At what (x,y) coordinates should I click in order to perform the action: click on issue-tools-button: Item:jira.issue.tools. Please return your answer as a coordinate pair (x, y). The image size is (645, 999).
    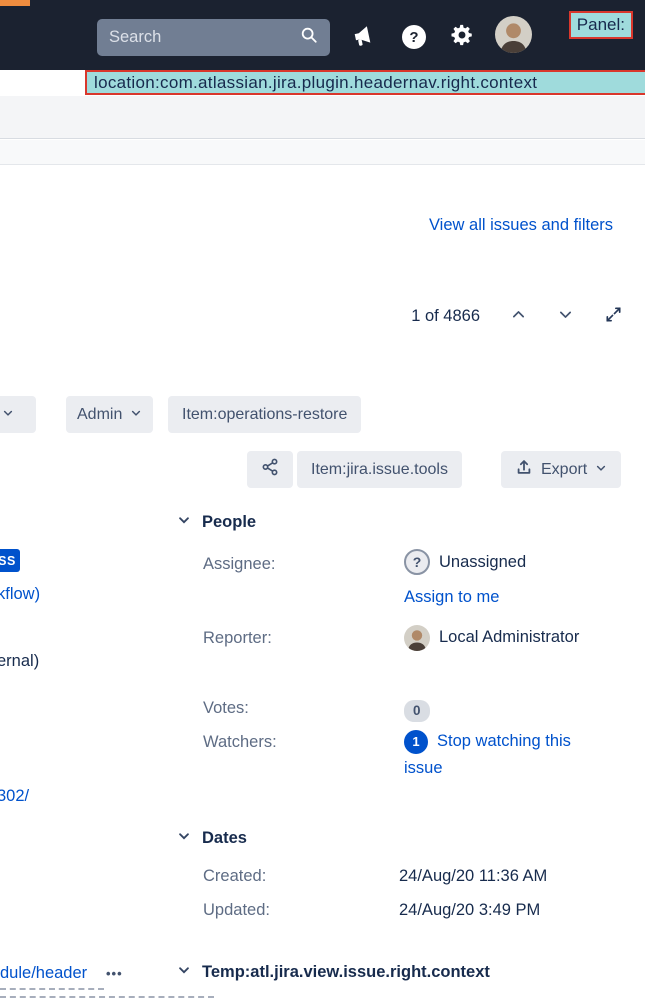
    Looking at the image, I should click on (379, 469).